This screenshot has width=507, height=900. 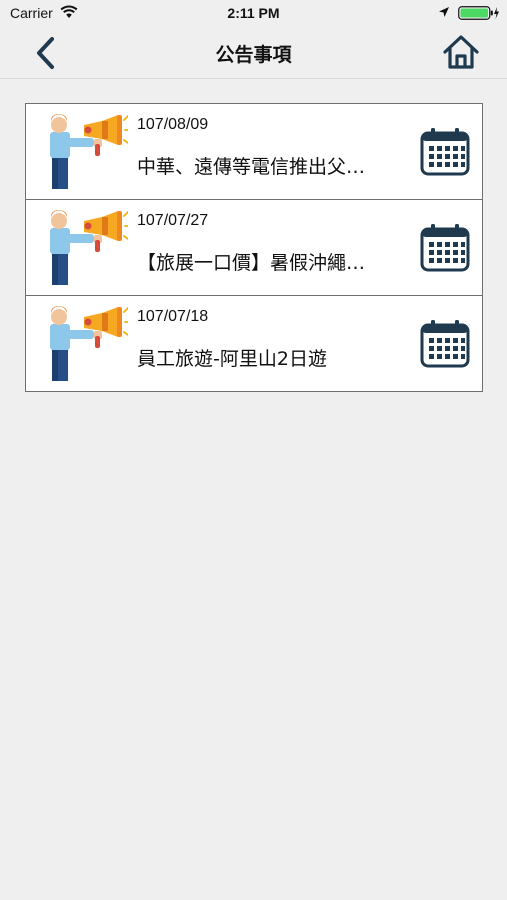 What do you see at coordinates (254, 343) in the screenshot?
I see `announcement-item: 107/07/18 員工旅遊-阿里山2日遊` at bounding box center [254, 343].